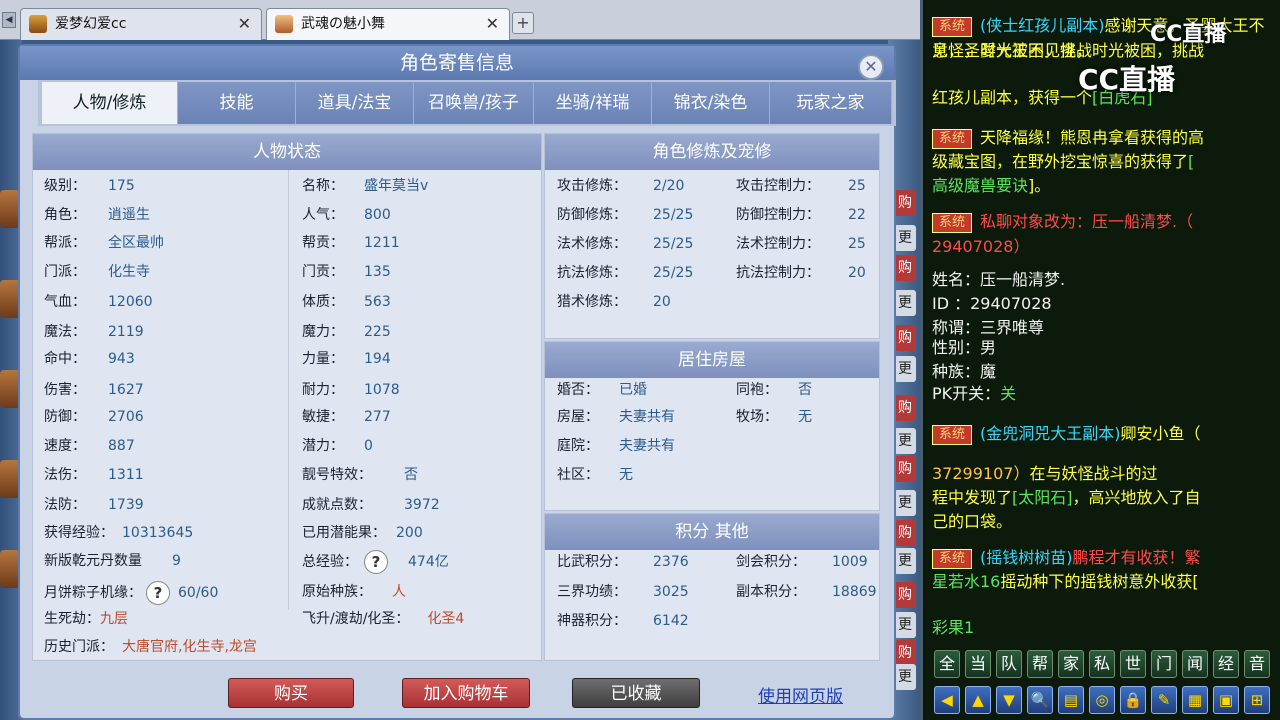 Image resolution: width=1280 pixels, height=720 pixels. What do you see at coordinates (850, 562) in the screenshot?
I see `field-value: 1009` at bounding box center [850, 562].